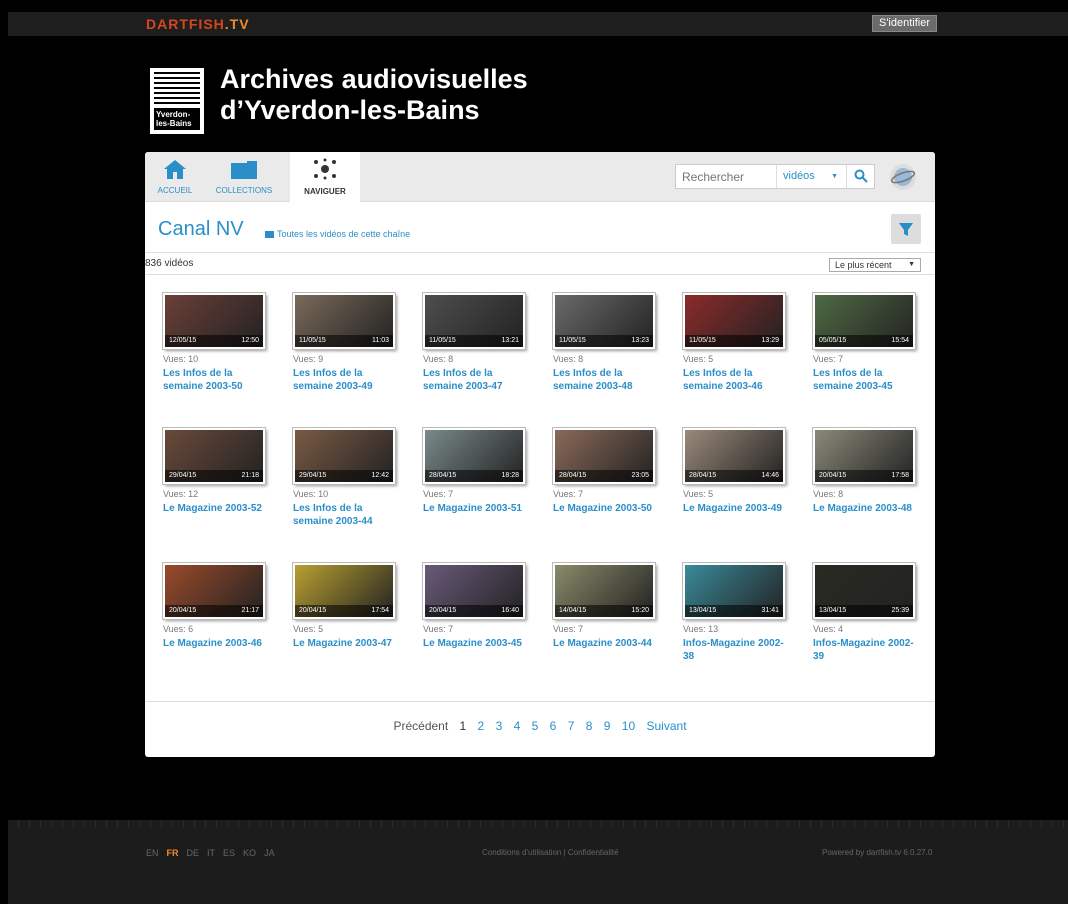 The width and height of the screenshot is (1068, 904). Describe the element at coordinates (538, 862) in the screenshot. I see `footer` at that location.